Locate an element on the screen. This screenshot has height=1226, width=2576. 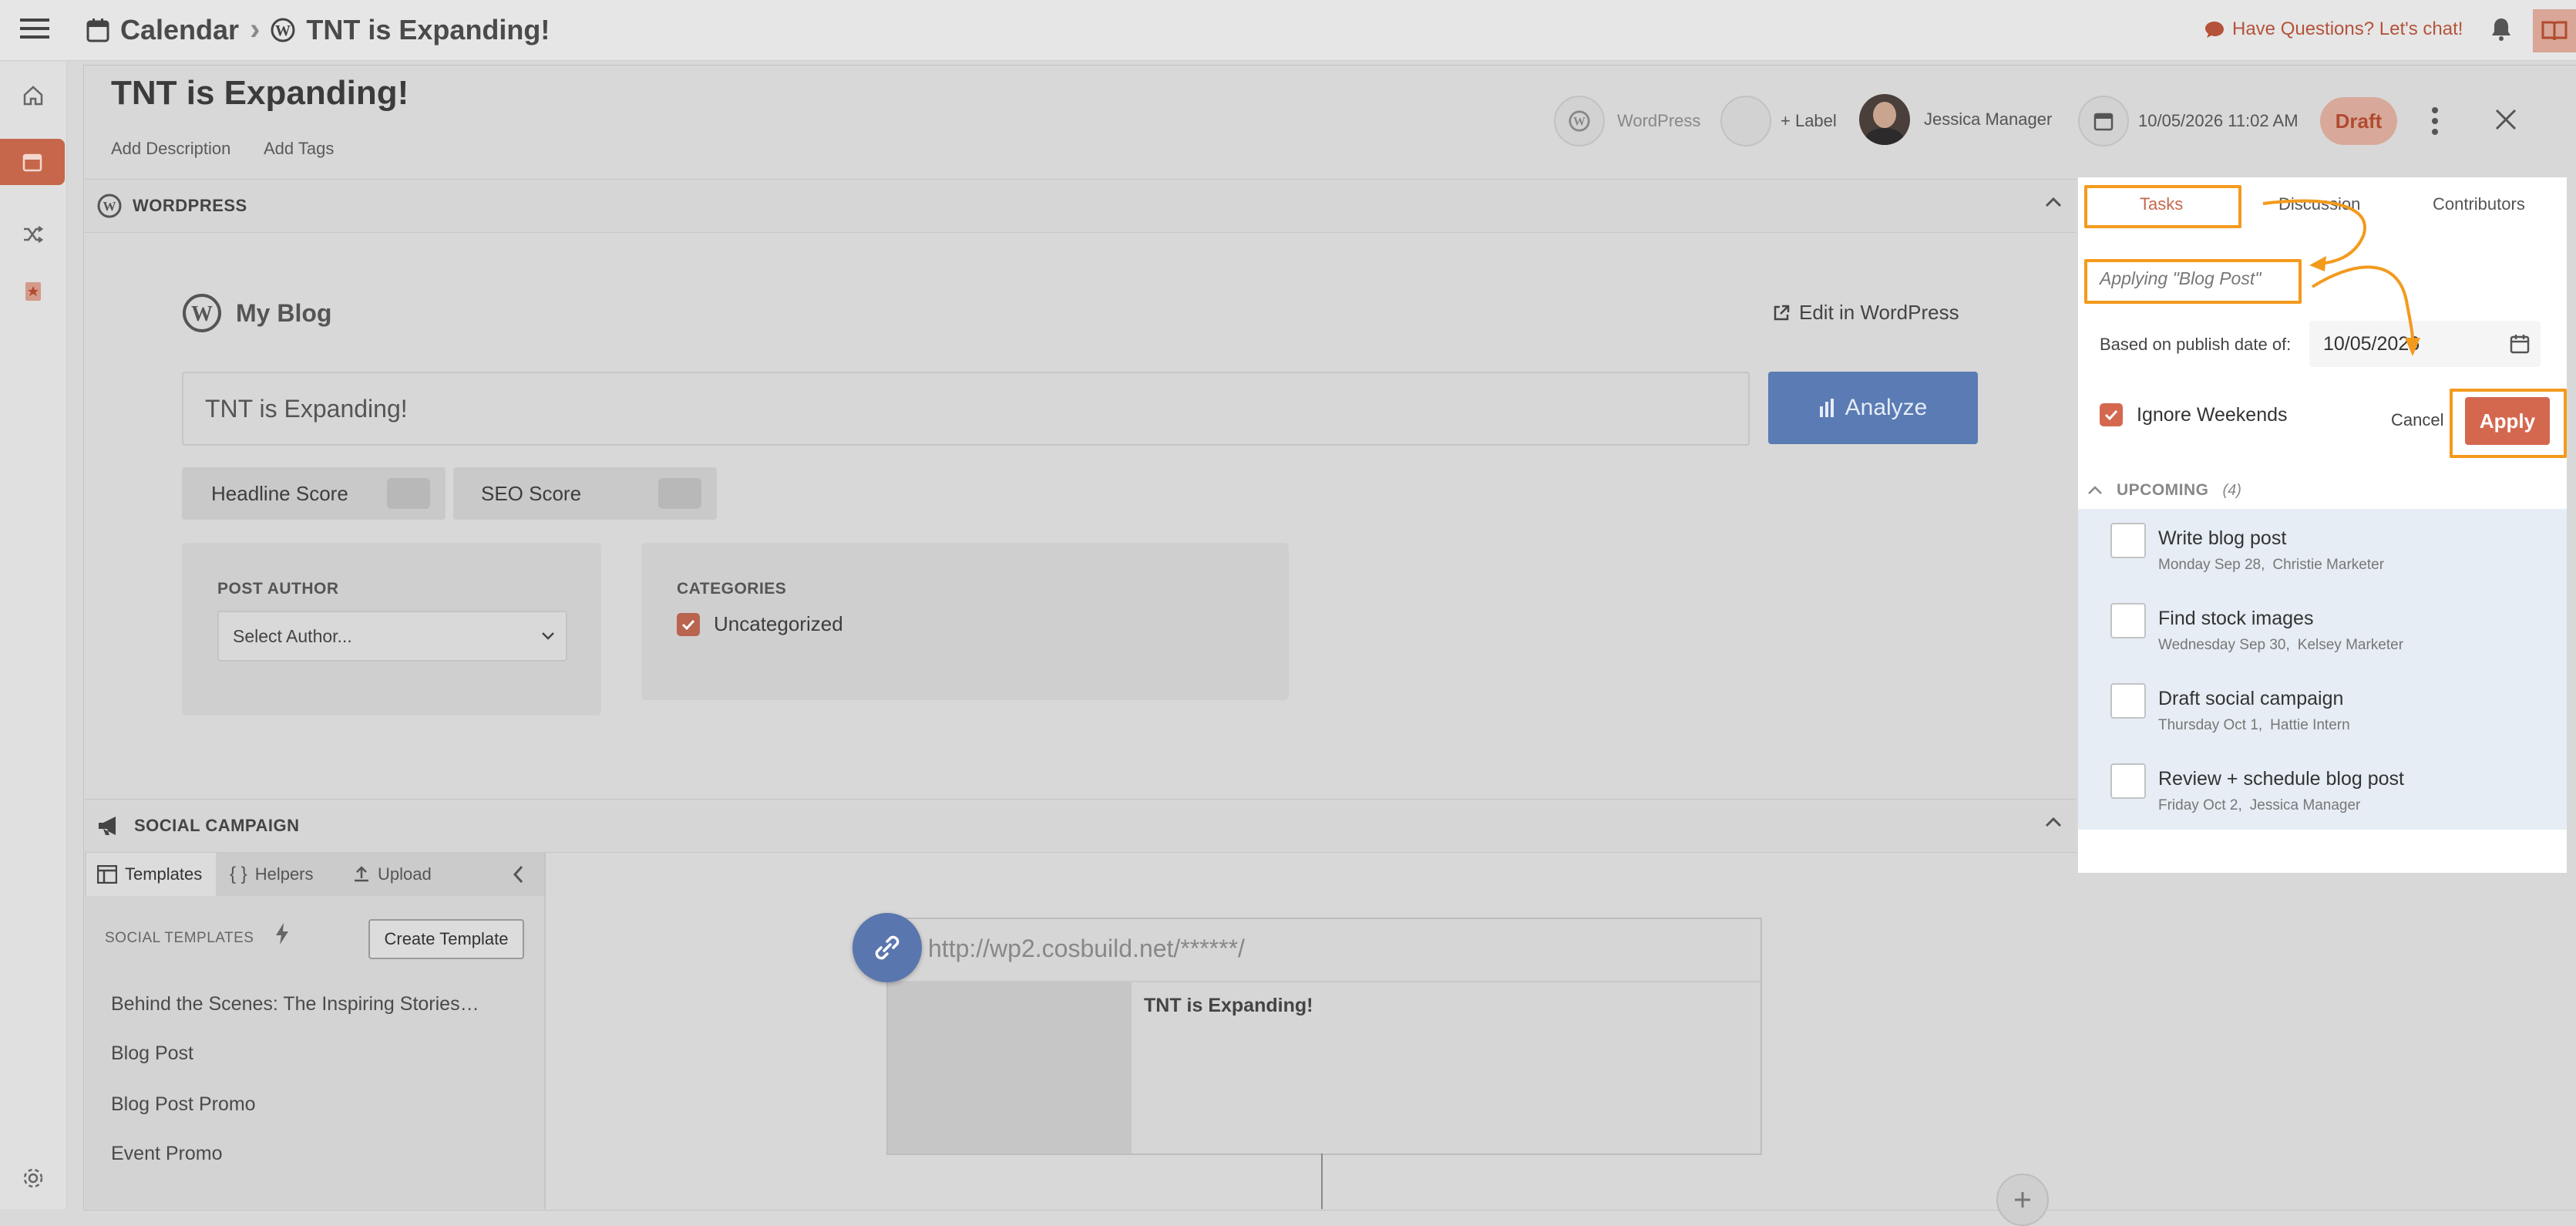
task-meta: Thursday Oct 1, Hattie Intern is located at coordinates (2254, 725).